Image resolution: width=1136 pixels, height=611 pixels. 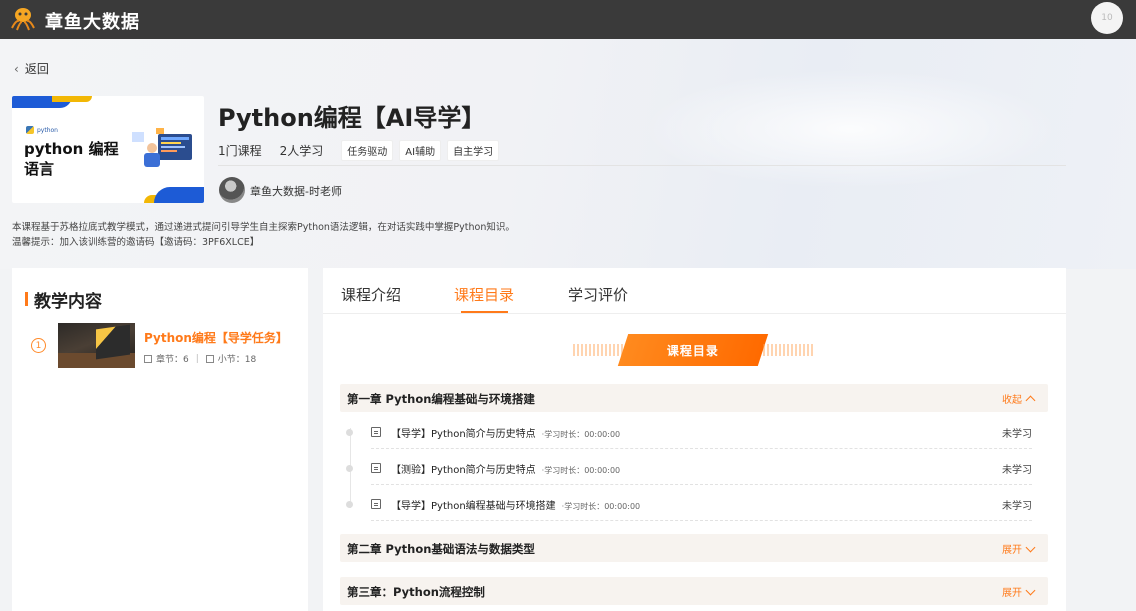 I want to click on teacher-avatar, so click(x=232, y=190).